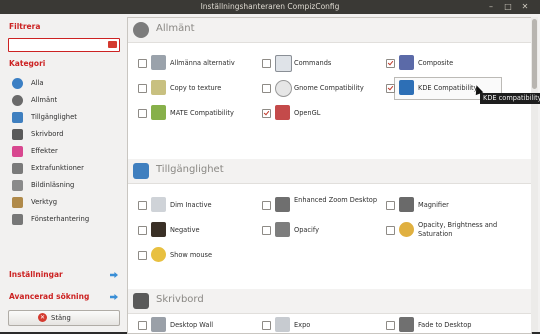  I want to click on sidebar-item-label: Tillgänglighet, so click(54, 117).